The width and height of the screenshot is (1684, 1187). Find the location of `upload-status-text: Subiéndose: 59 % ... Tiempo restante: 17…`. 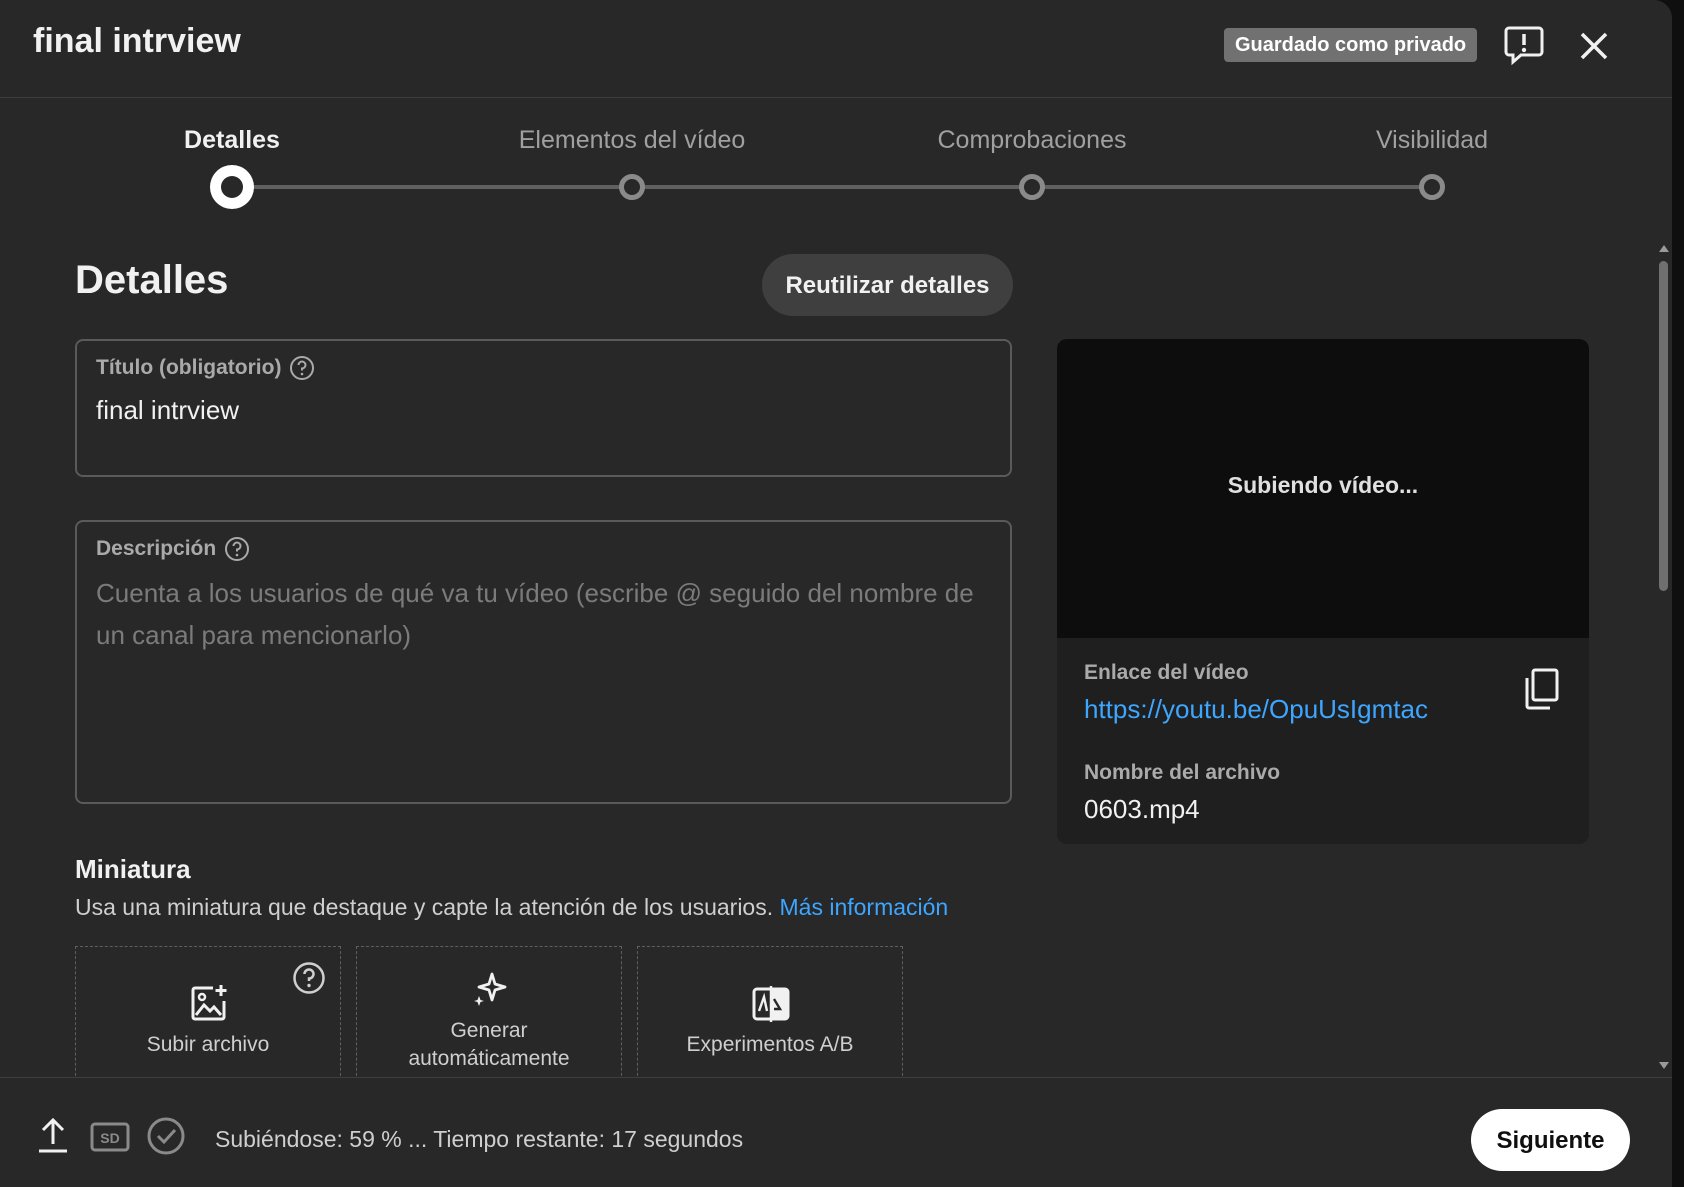

upload-status-text: Subiéndose: 59 % ... Tiempo restante: 17… is located at coordinates (479, 1139).